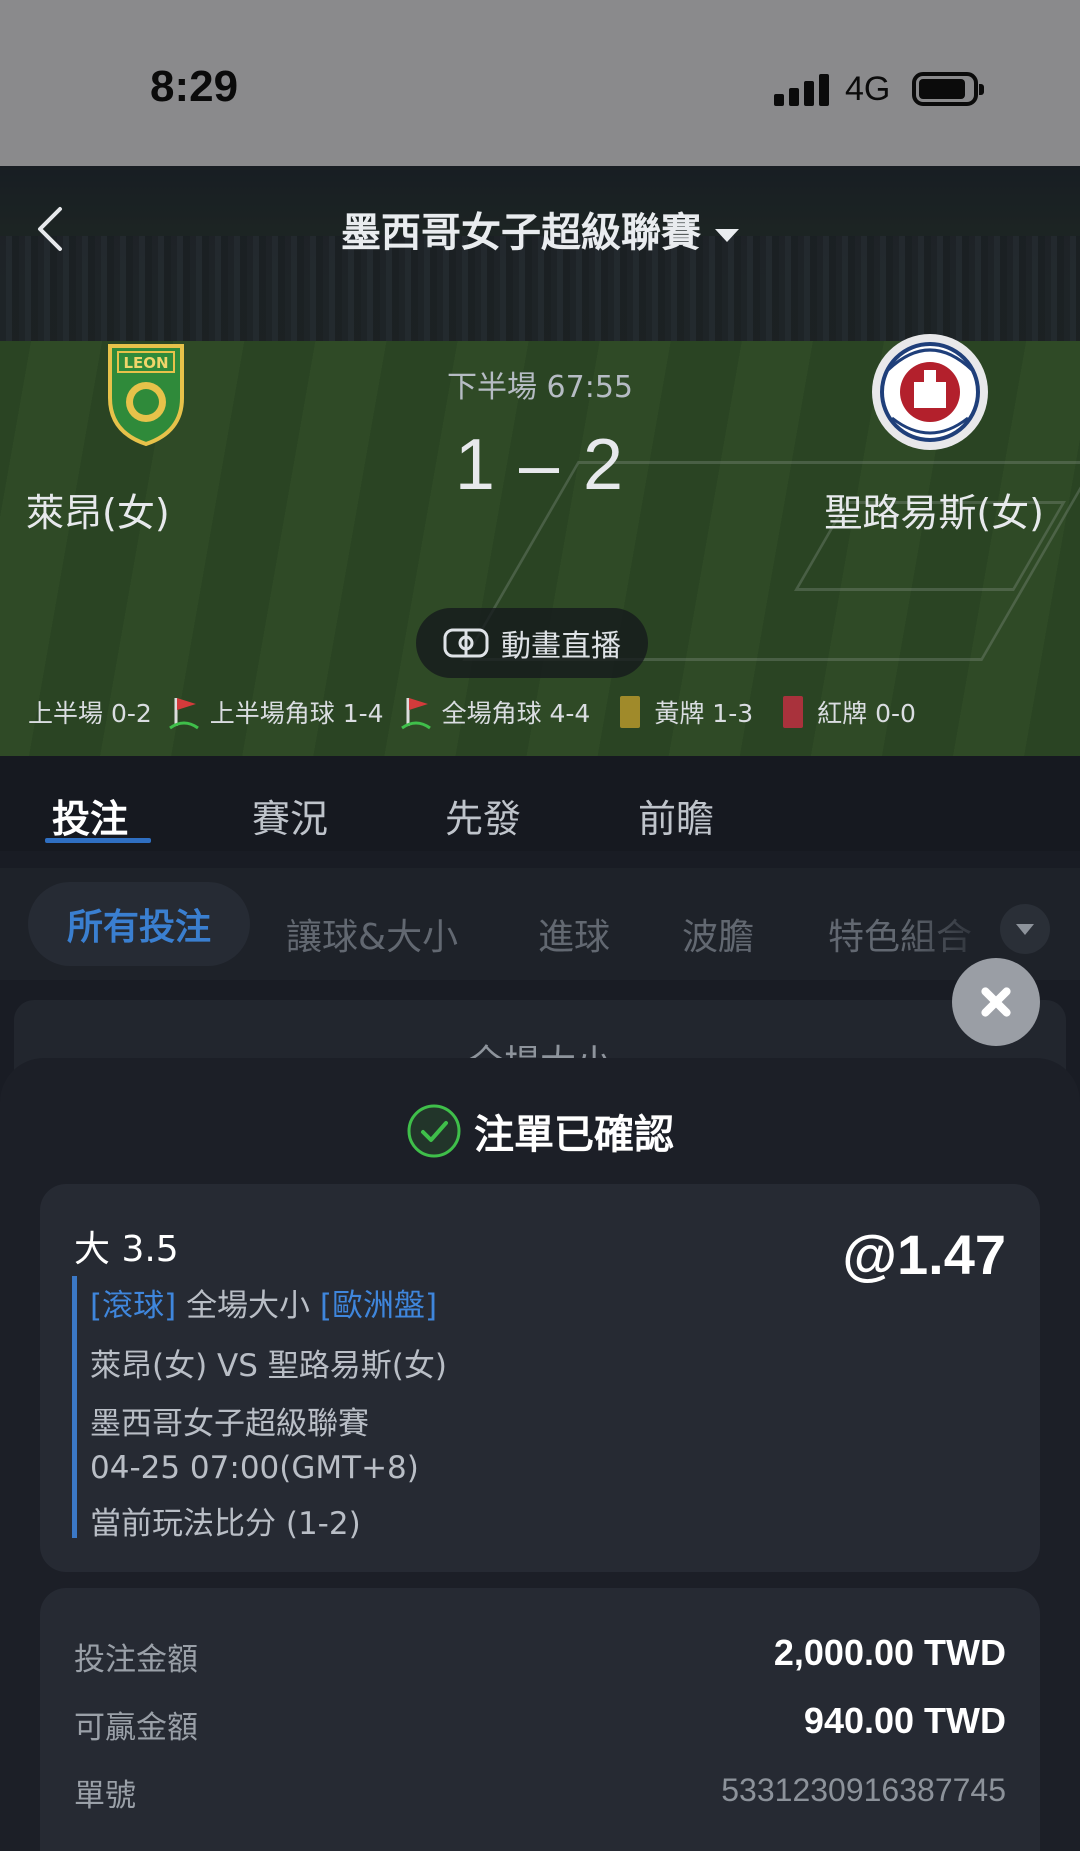  I want to click on stake-value: 2,000.00 TWD, so click(889, 1652).